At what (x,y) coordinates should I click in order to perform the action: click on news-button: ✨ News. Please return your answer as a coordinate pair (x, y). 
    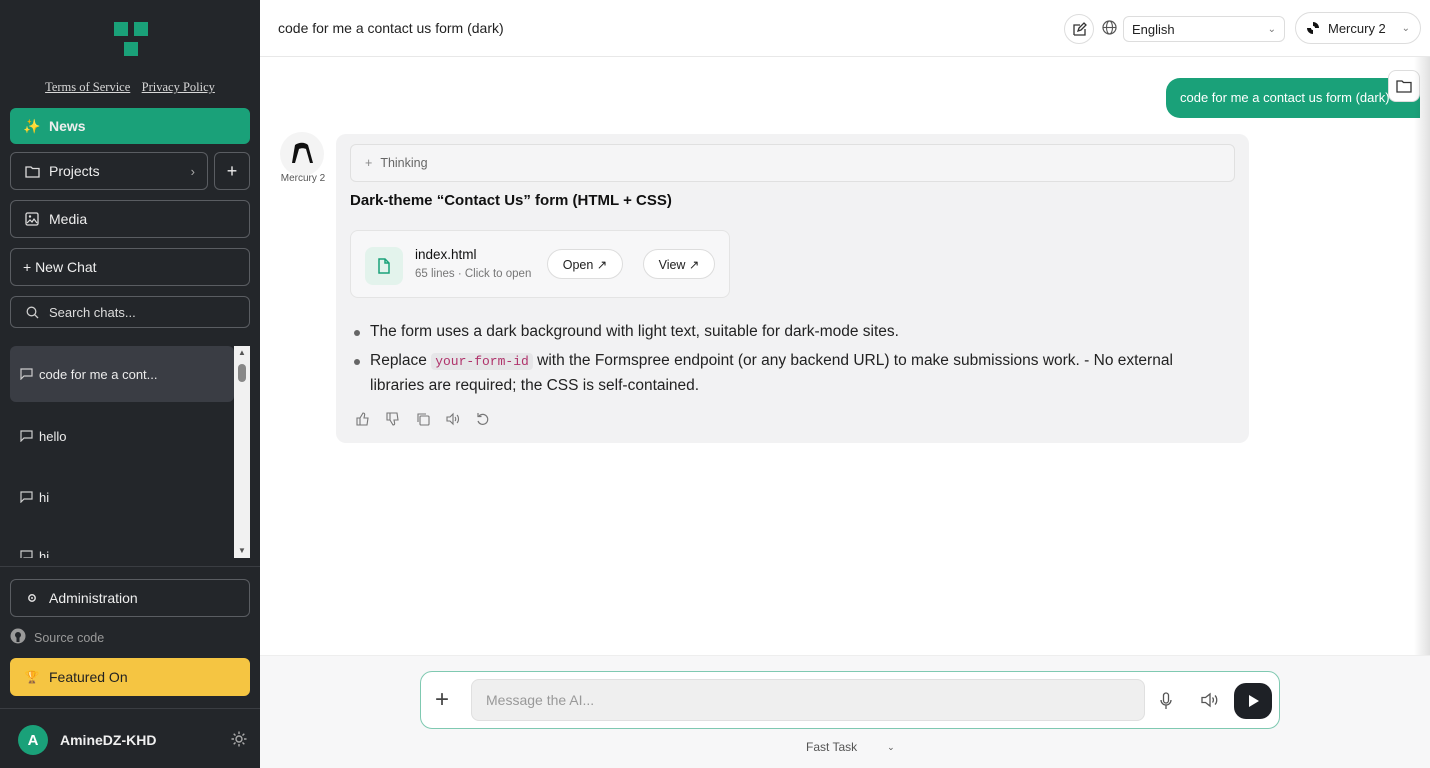
    Looking at the image, I should click on (130, 126).